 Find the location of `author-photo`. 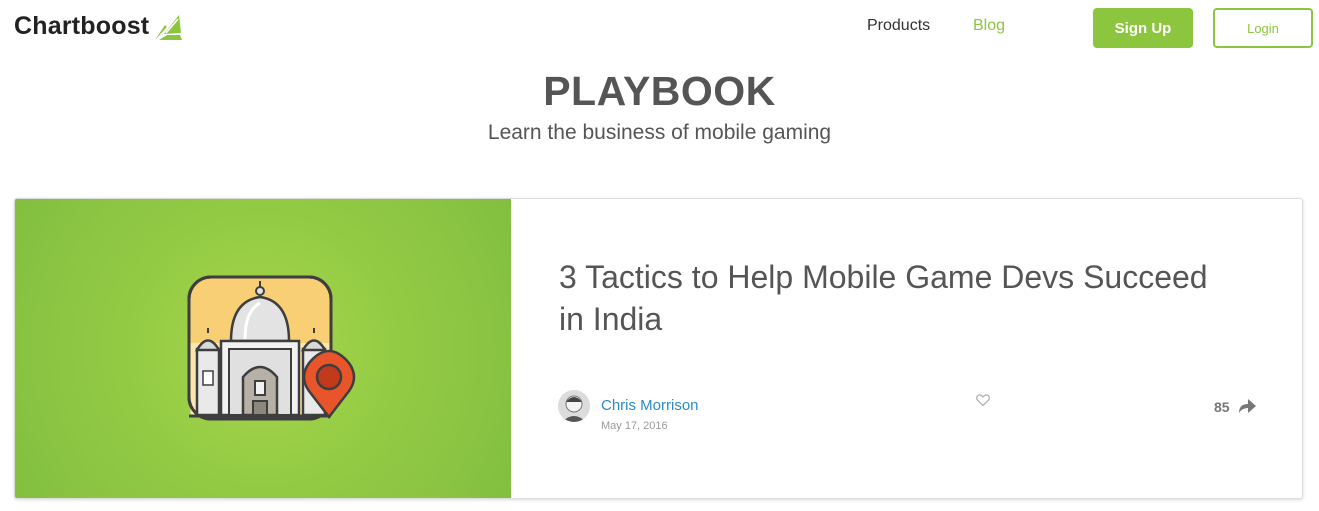

author-photo is located at coordinates (574, 406).